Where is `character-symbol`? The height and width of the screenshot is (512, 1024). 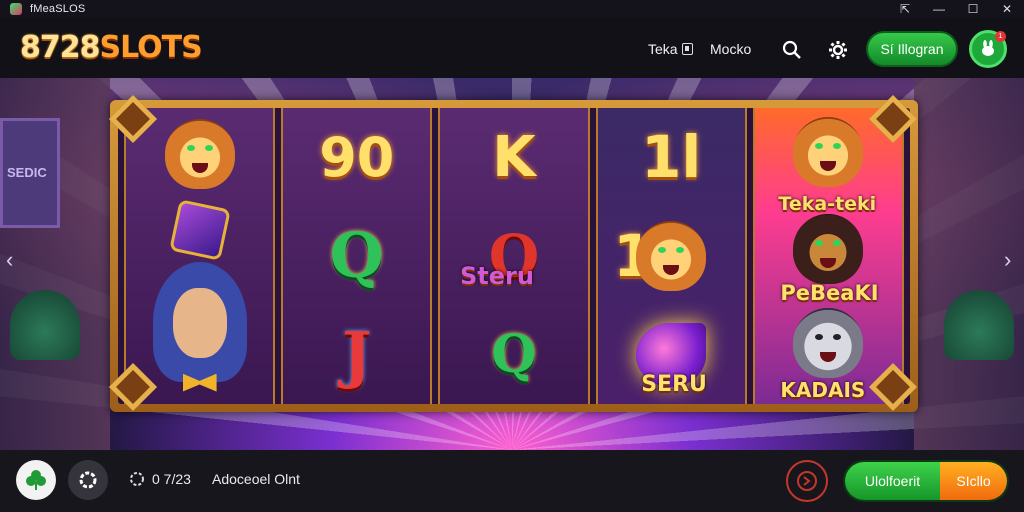
character-symbol is located at coordinates (200, 331).